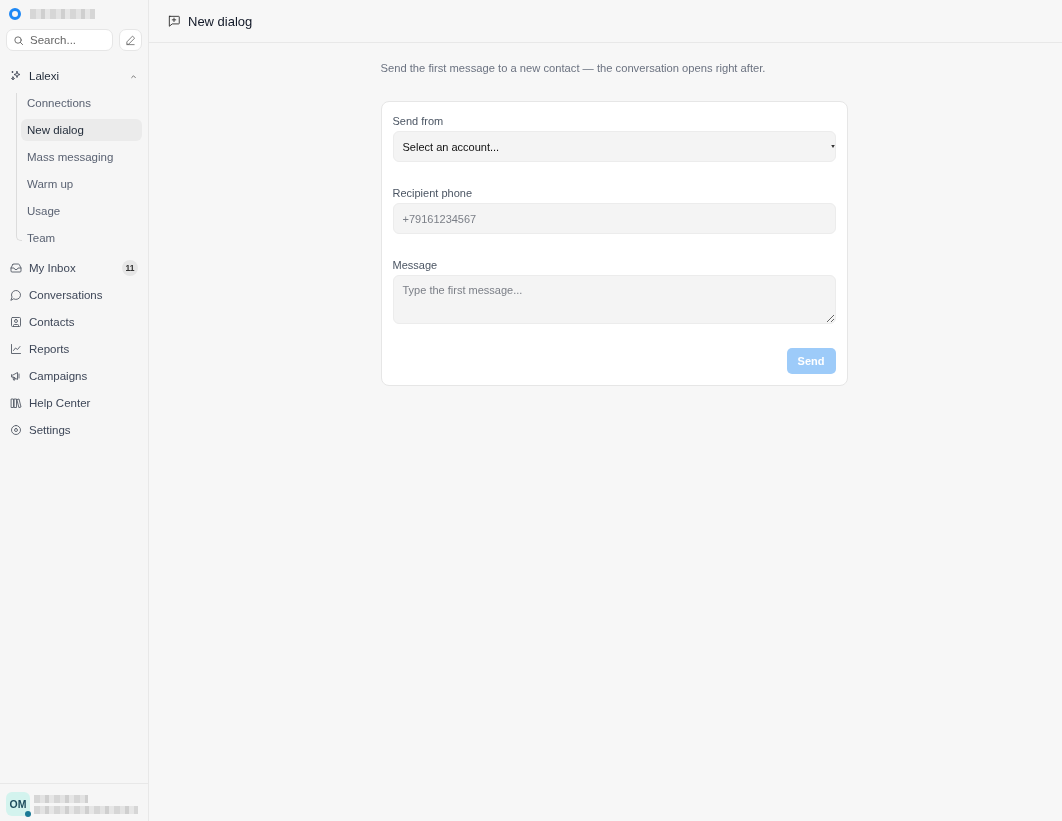 The width and height of the screenshot is (1062, 821). I want to click on sidebar-group-header: Lalexi, so click(73, 76).